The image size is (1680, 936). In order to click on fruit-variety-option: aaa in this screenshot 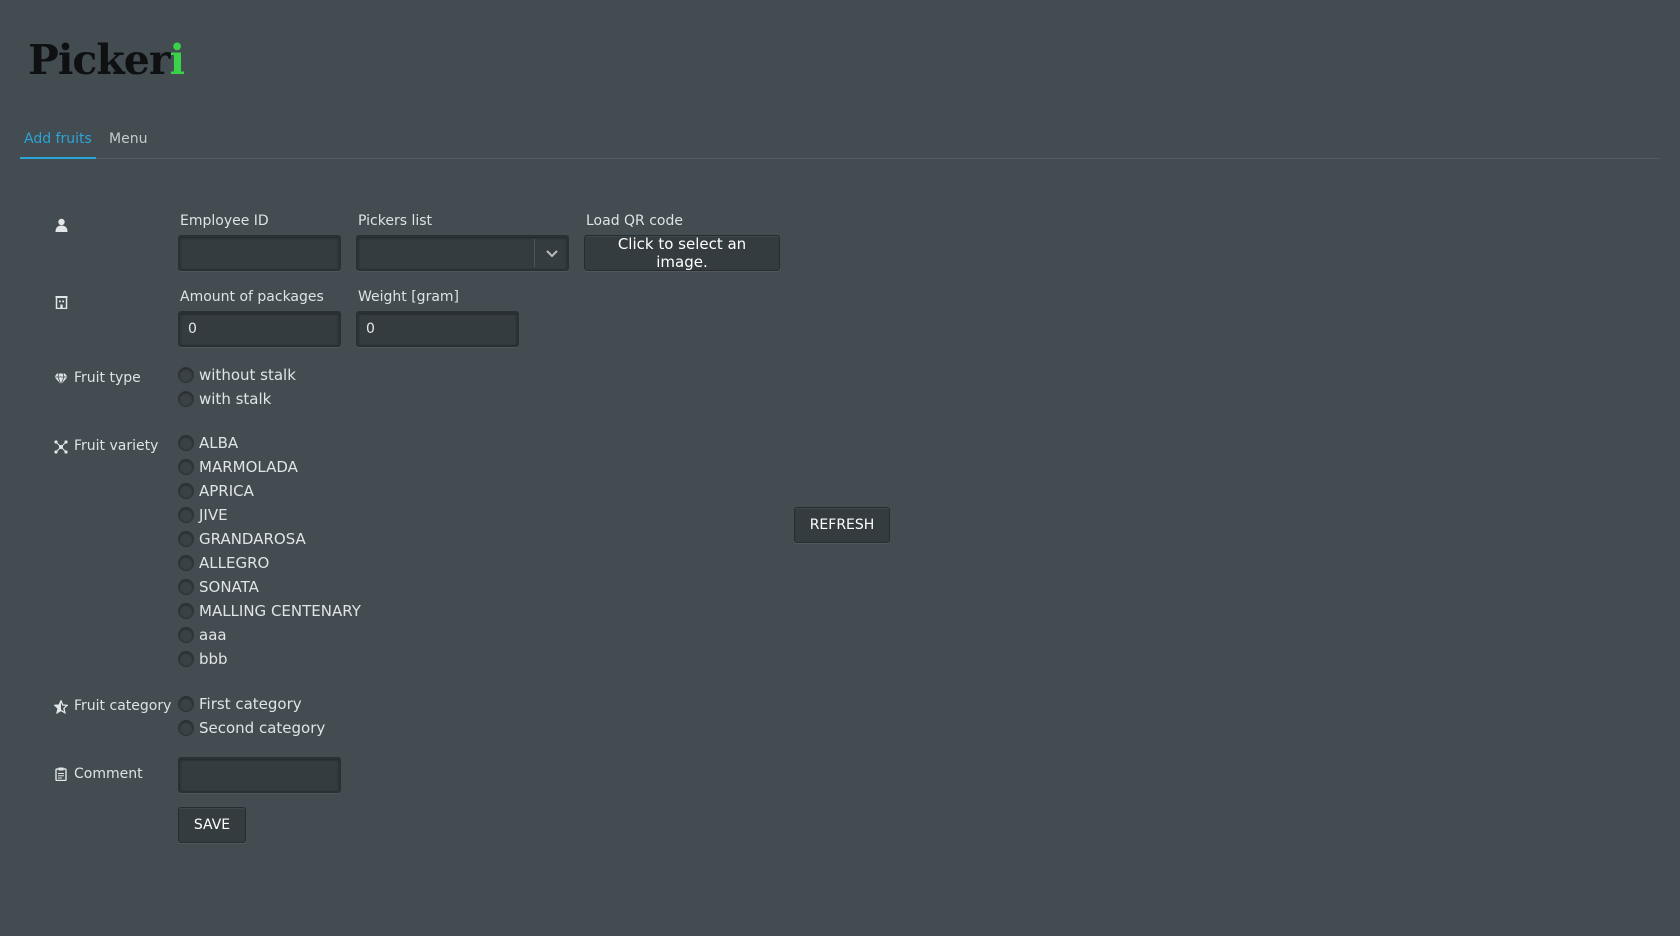, I will do `click(202, 635)`.